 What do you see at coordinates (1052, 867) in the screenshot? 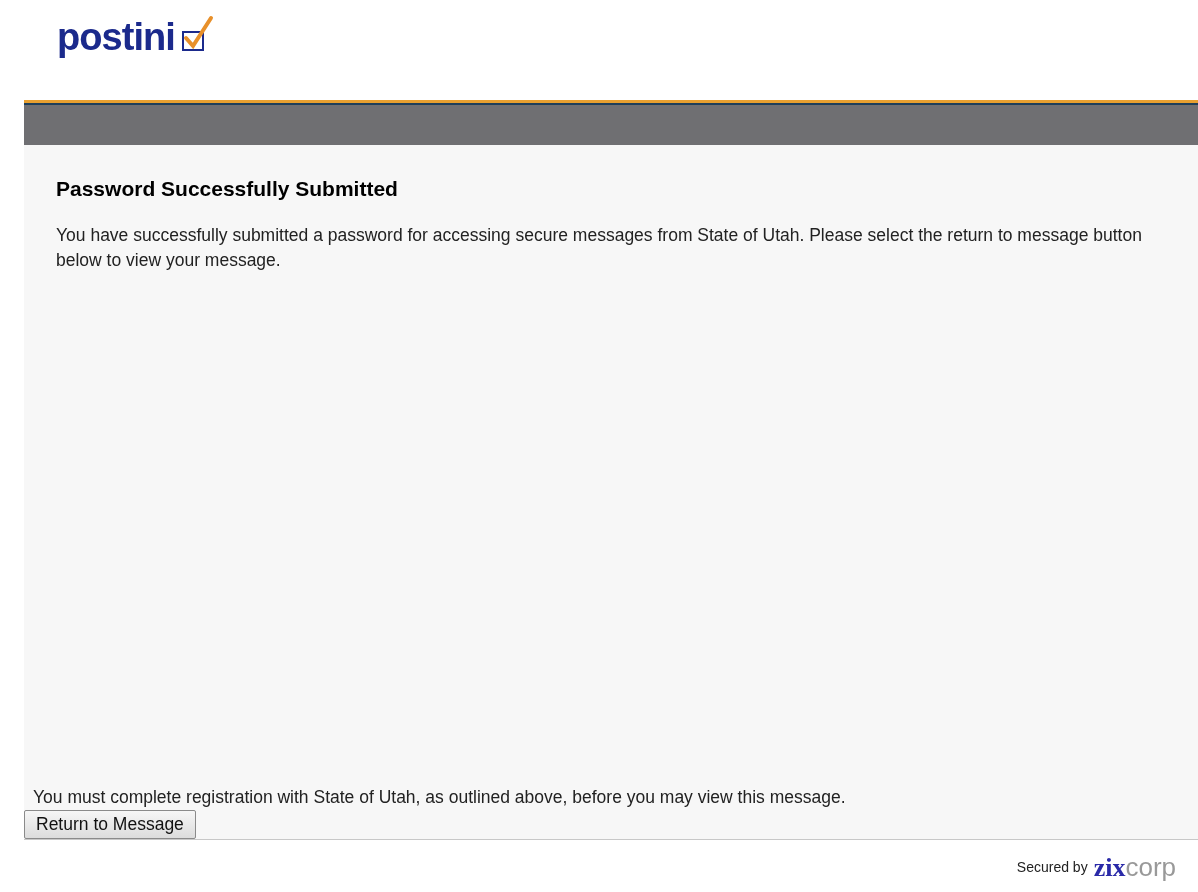
I see `secured-by-label: Secured by` at bounding box center [1052, 867].